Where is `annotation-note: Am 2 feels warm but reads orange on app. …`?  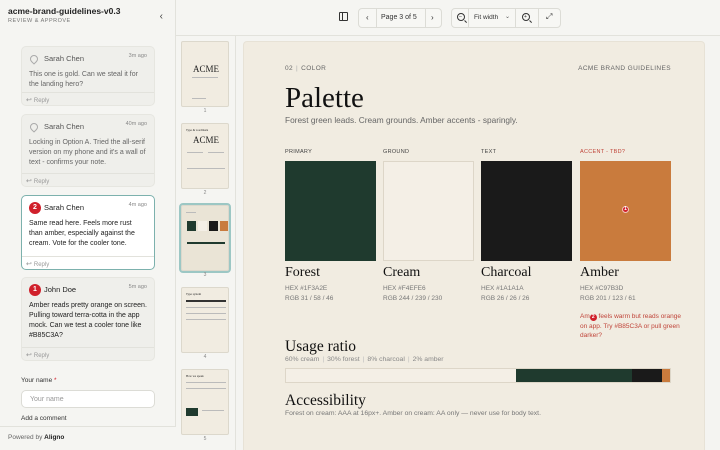 annotation-note: Am 2 feels warm but reads orange on app. … is located at coordinates (632, 326).